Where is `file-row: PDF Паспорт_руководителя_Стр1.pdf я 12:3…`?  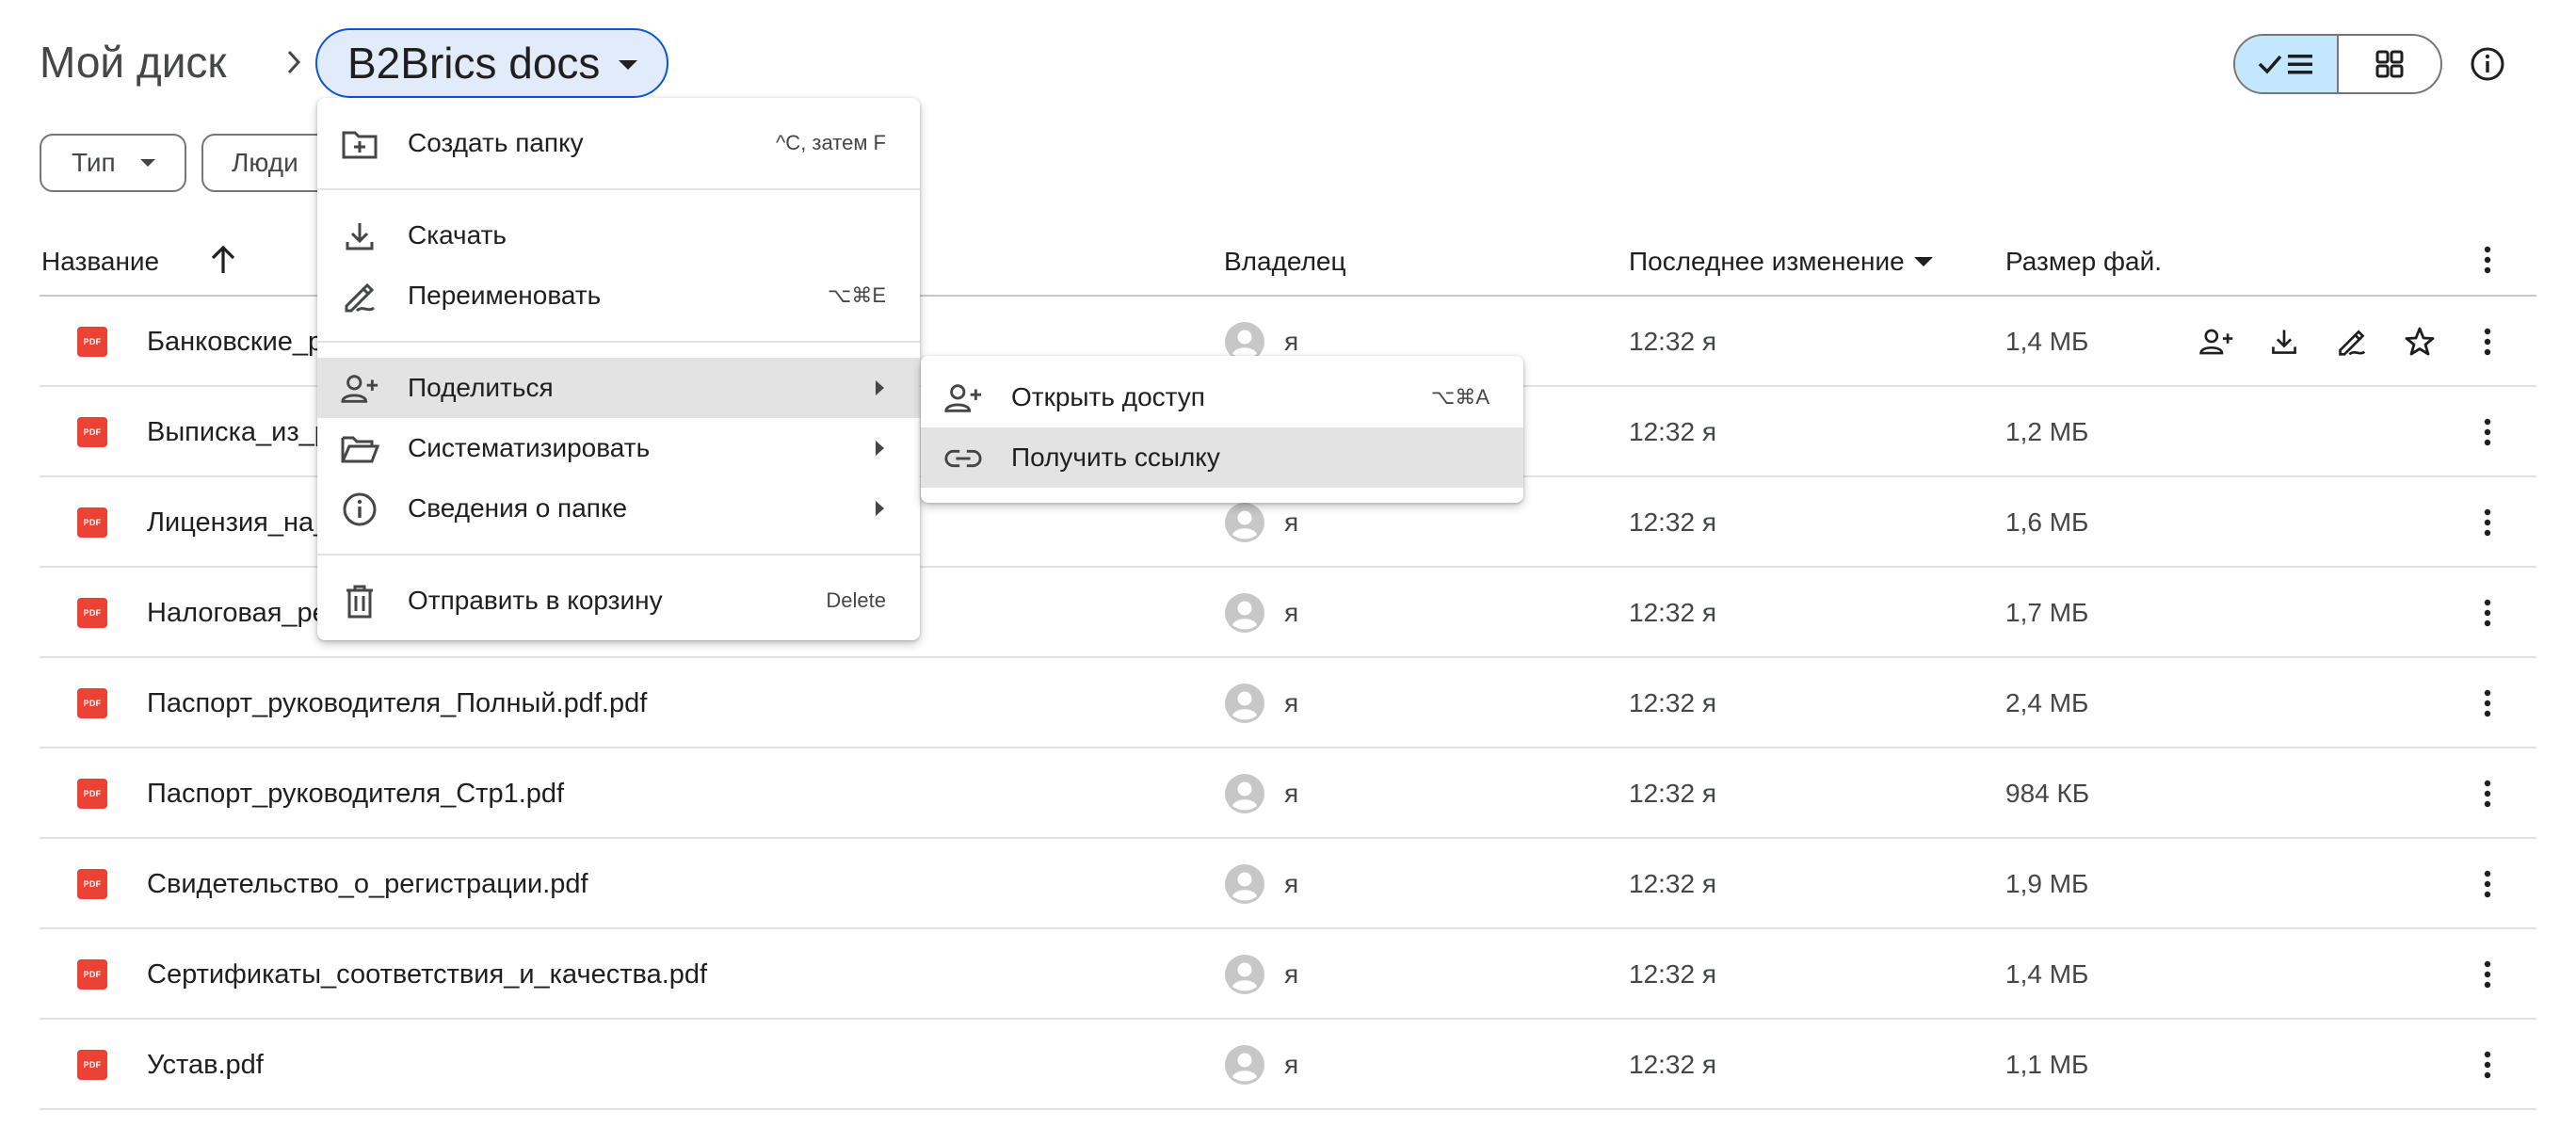 file-row: PDF Паспорт_руководителя_Стр1.pdf я 12:3… is located at coordinates (1288, 794).